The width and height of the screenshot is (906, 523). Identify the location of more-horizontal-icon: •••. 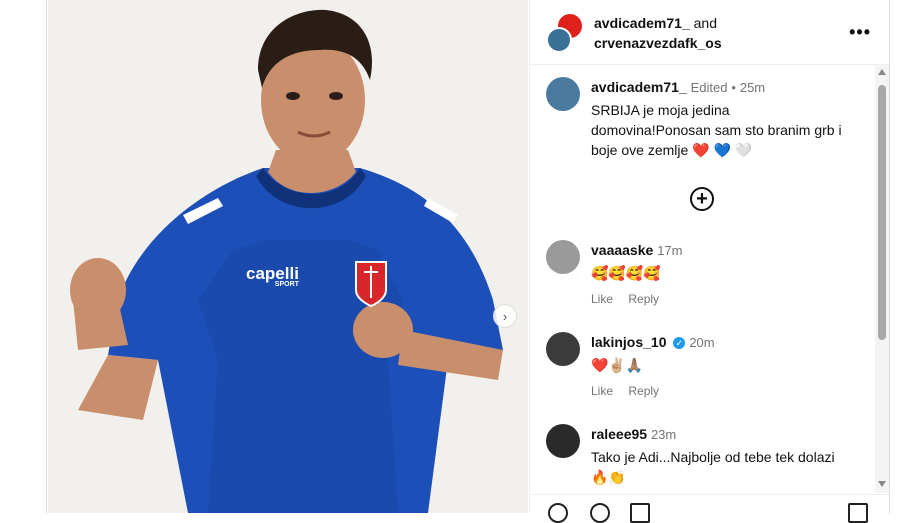
(860, 32).